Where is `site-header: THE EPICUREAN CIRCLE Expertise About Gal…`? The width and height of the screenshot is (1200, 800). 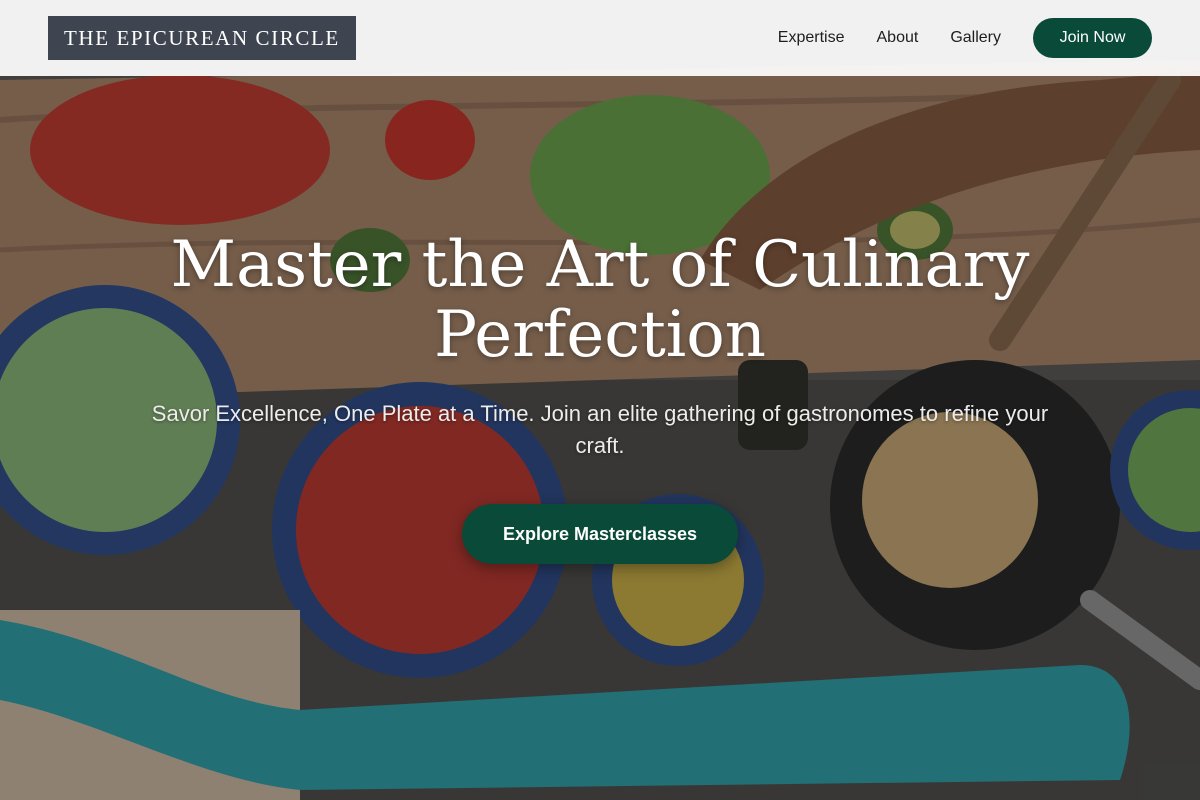 site-header: THE EPICUREAN CIRCLE Expertise About Gal… is located at coordinates (600, 38).